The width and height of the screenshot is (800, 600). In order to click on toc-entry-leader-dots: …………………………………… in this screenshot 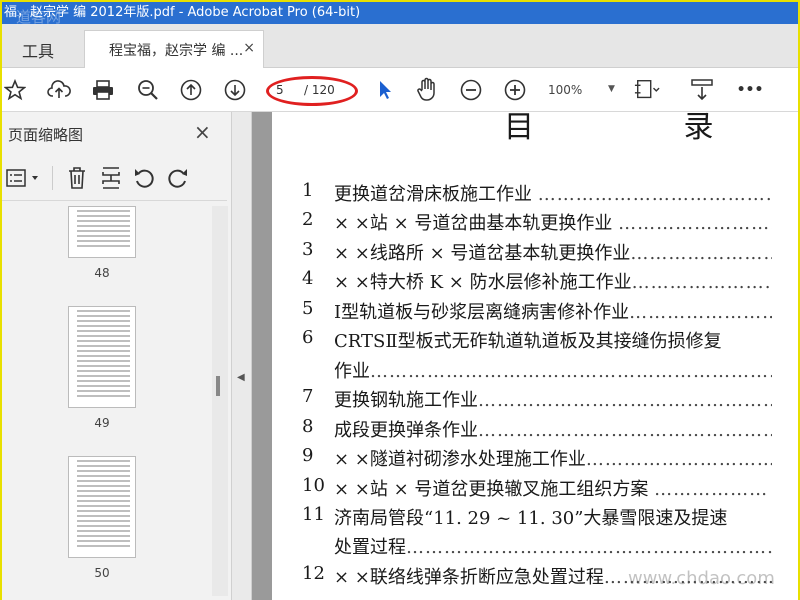, I will do `click(678, 459)`.